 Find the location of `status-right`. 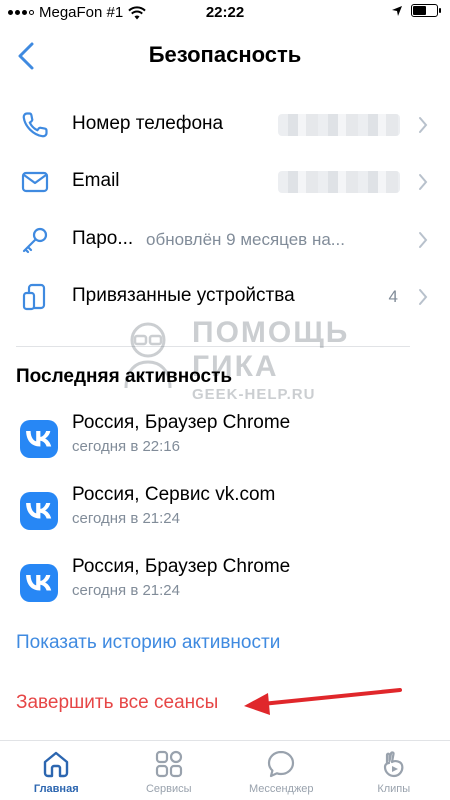

status-right is located at coordinates (416, 10).